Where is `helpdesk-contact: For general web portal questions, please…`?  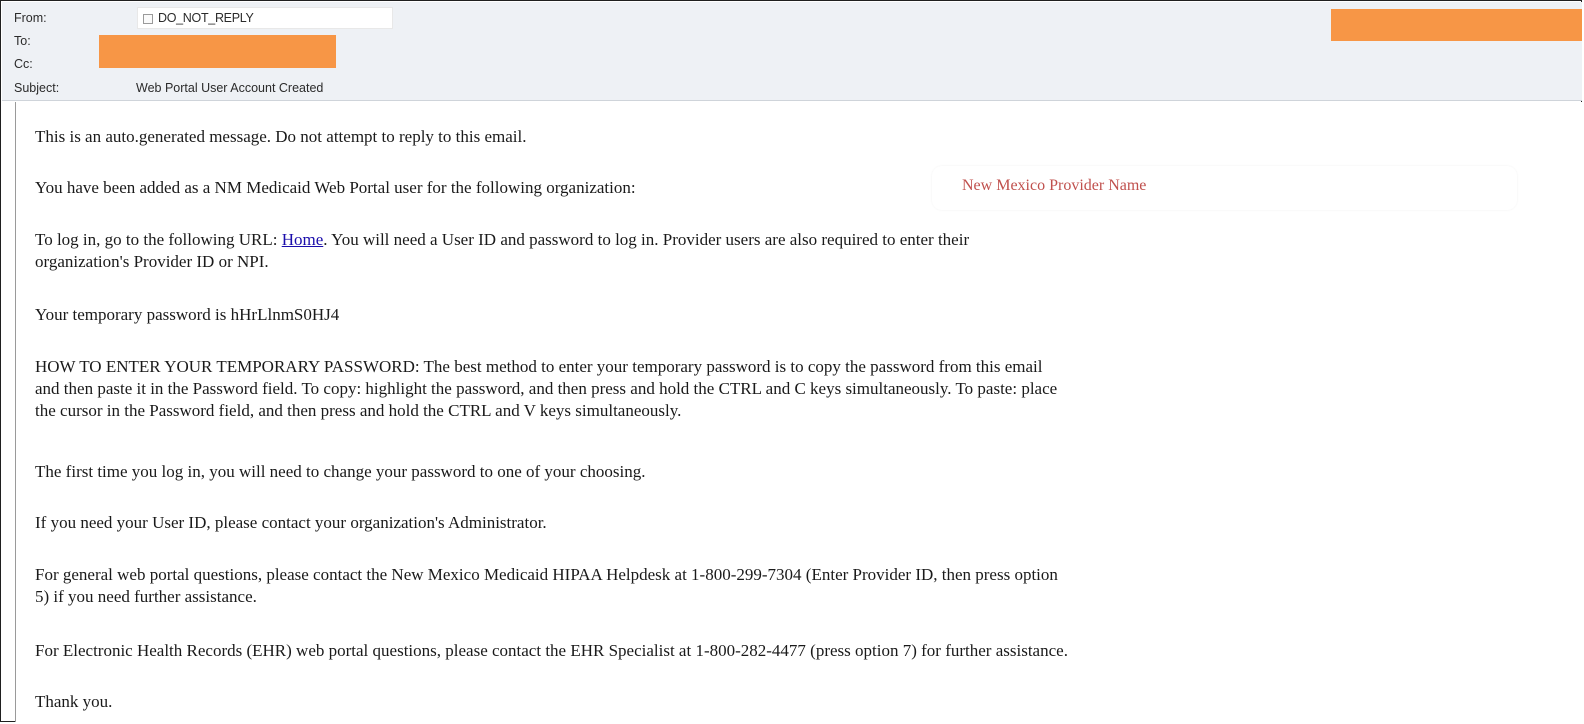 helpdesk-contact: For general web portal questions, please… is located at coordinates (800, 586).